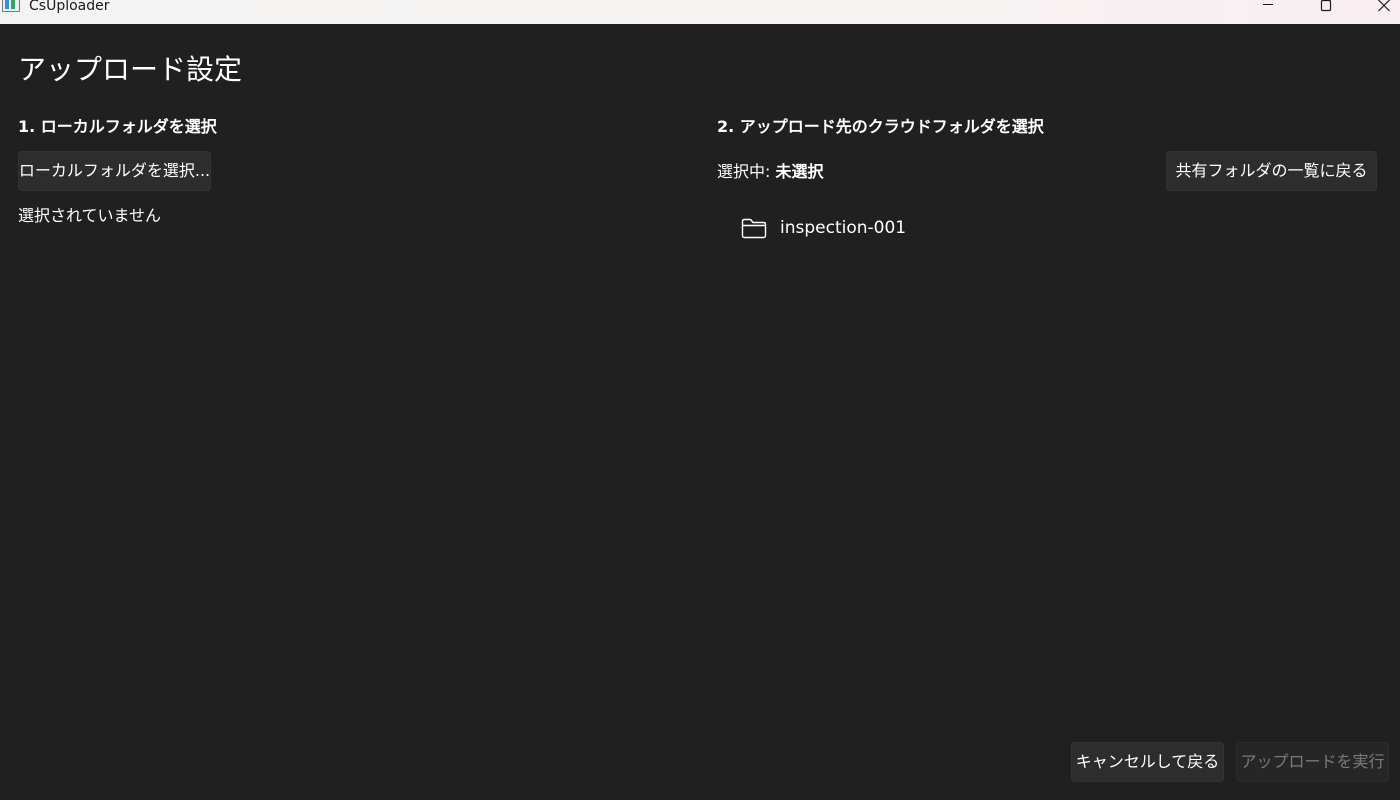 This screenshot has width=1400, height=800. Describe the element at coordinates (117, 126) in the screenshot. I see `local-section-heading: 1. ローカルフォルダを選択` at that location.